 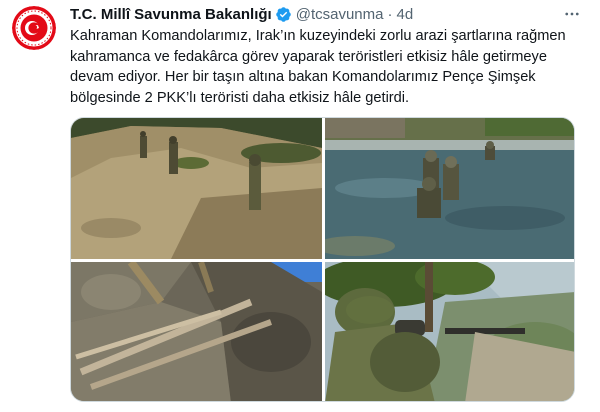 I want to click on avatar, so click(x=34, y=28).